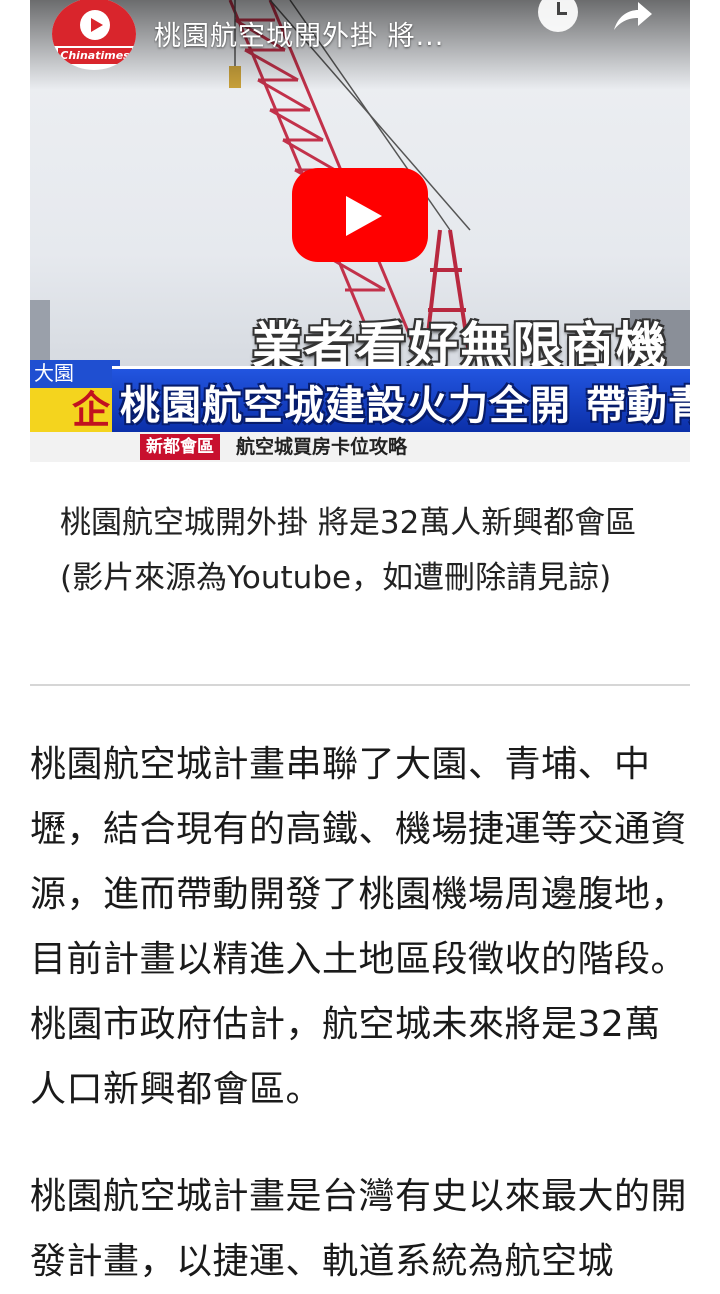  What do you see at coordinates (95, 56) in the screenshot?
I see `logo-text: Chinatimes` at bounding box center [95, 56].